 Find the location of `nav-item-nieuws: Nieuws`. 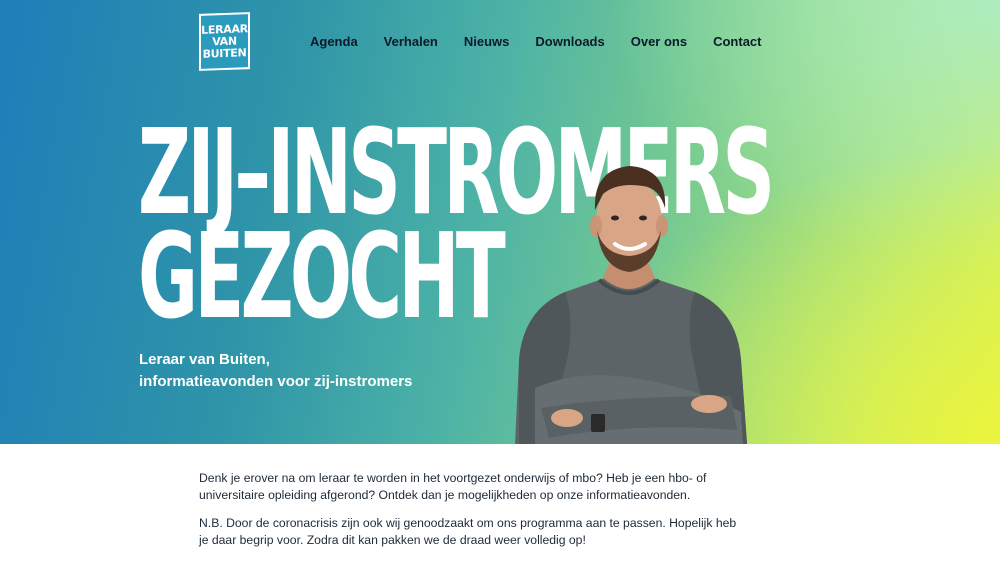

nav-item-nieuws: Nieuws is located at coordinates (487, 41).